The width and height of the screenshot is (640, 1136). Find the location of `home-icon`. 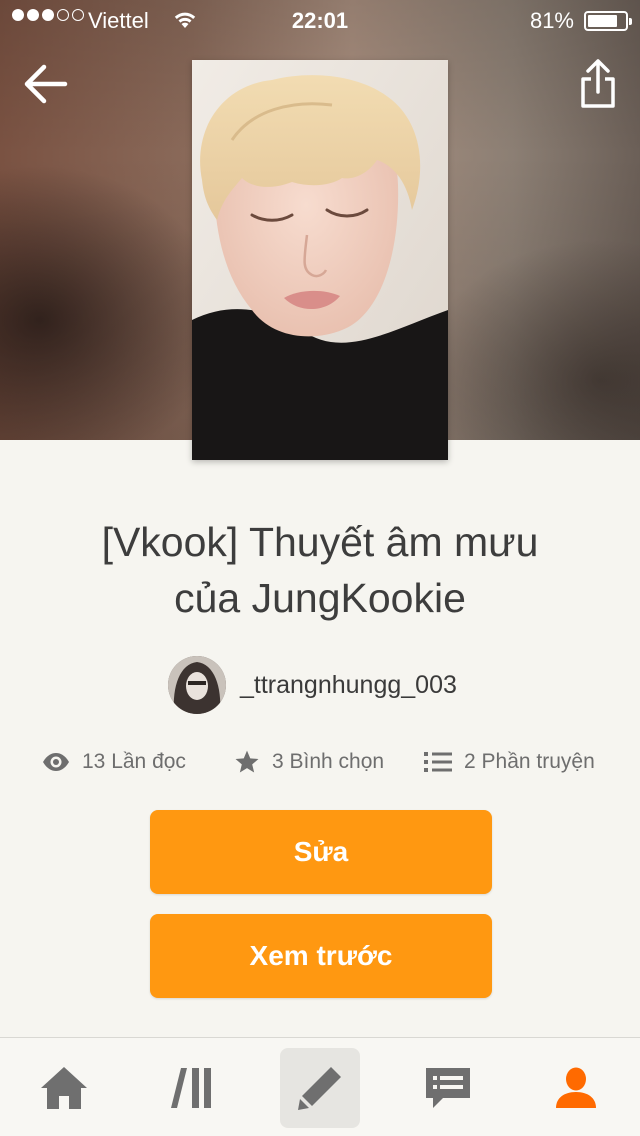

home-icon is located at coordinates (64, 1088).